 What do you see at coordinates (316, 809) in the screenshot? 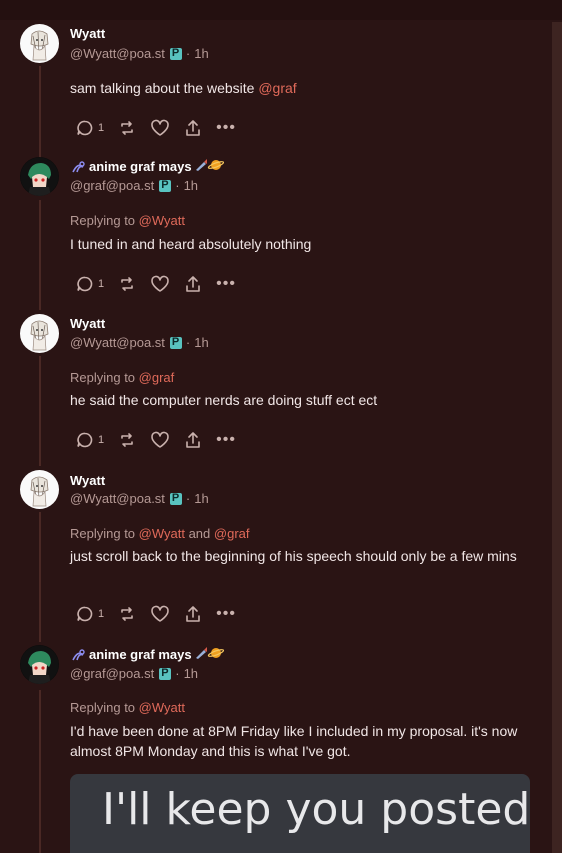
I see `attachment-image-text: I'll keep you posted` at bounding box center [316, 809].